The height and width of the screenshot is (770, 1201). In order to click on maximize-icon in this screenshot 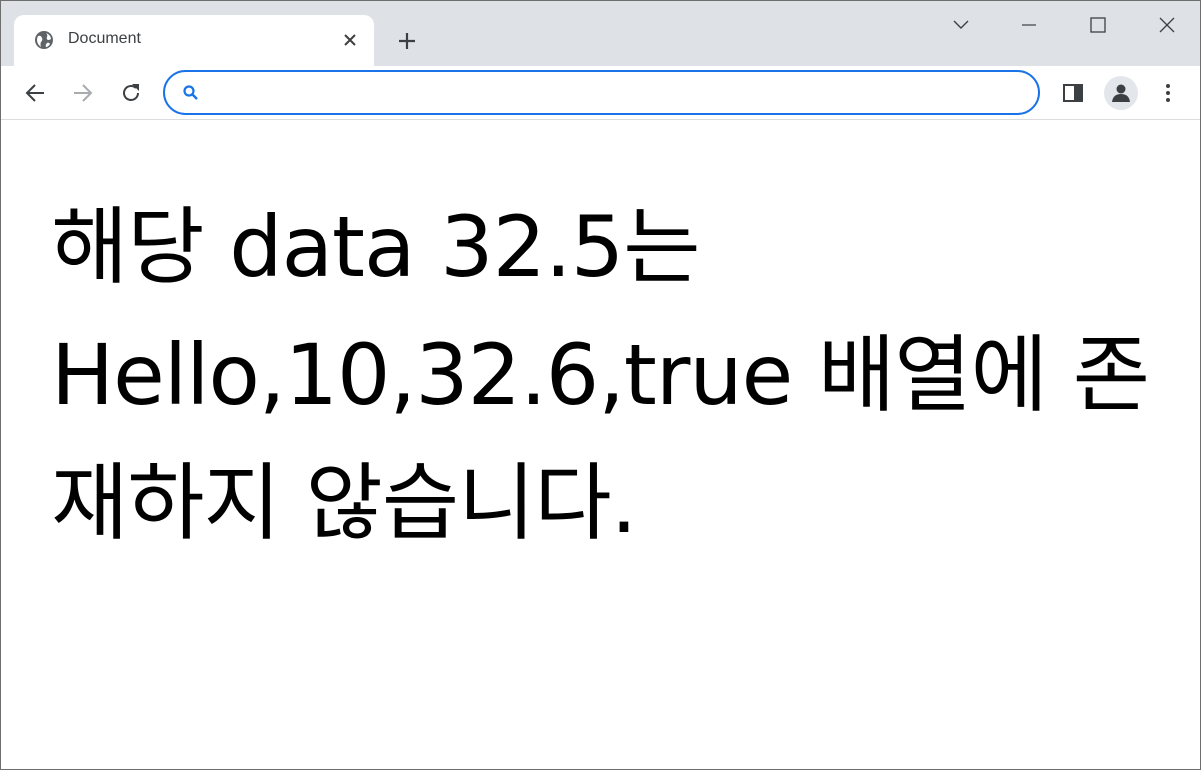, I will do `click(1098, 25)`.